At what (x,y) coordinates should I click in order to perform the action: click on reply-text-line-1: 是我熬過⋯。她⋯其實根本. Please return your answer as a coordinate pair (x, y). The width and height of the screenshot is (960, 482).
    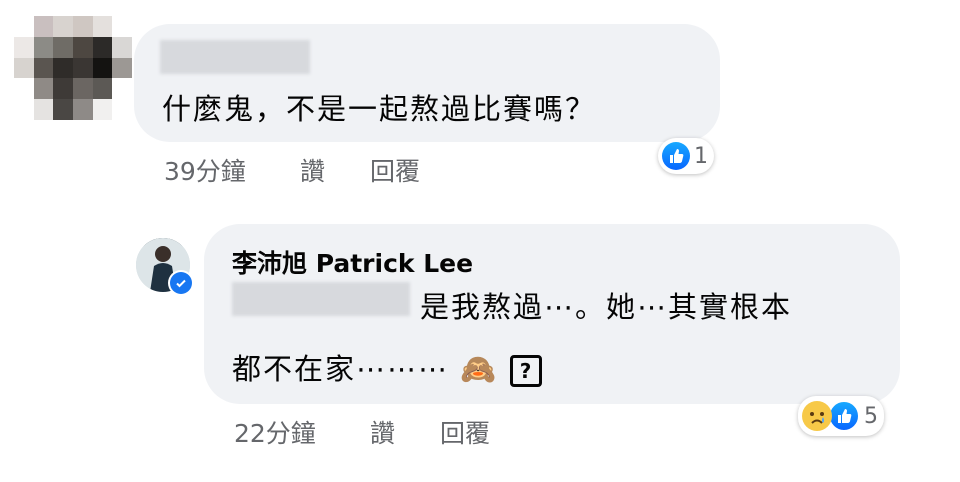
    Looking at the image, I should click on (606, 307).